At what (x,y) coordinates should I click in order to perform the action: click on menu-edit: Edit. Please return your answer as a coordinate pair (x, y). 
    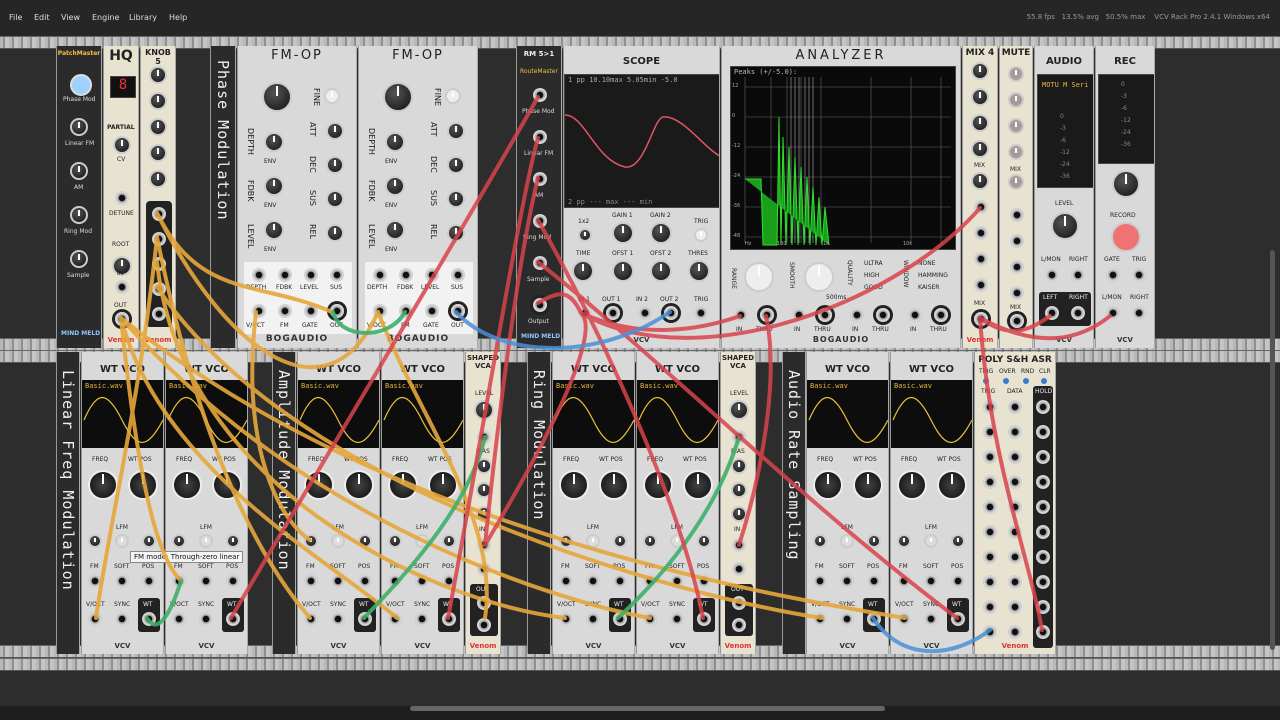
    Looking at the image, I should click on (42, 17).